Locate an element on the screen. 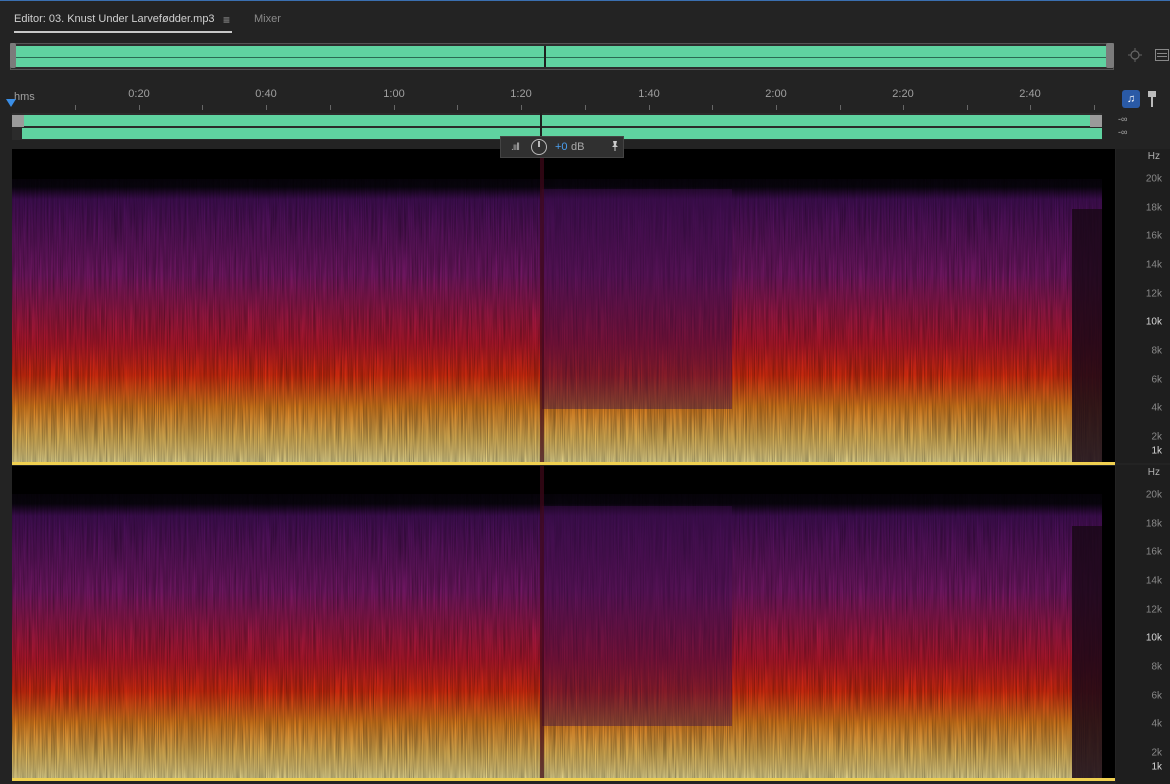 The height and width of the screenshot is (784, 1170). zoom-icon is located at coordinates (1135, 55).